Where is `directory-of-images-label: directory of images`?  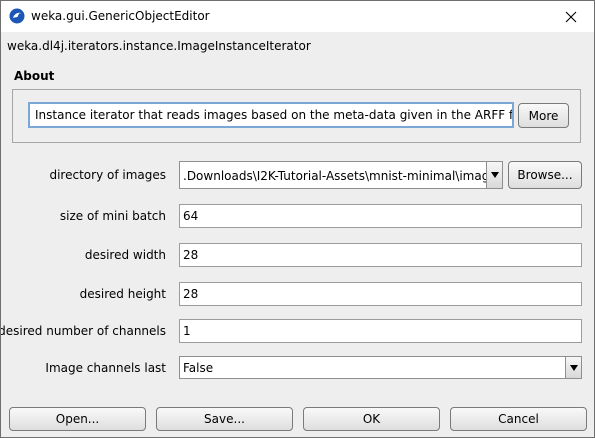 directory-of-images-label: directory of images is located at coordinates (107, 175).